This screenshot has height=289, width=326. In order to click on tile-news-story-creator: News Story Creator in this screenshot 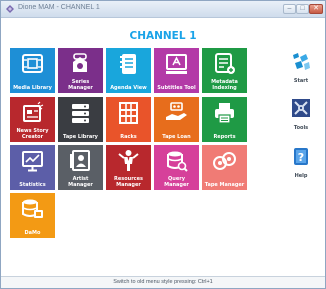, I will do `click(32, 119)`.